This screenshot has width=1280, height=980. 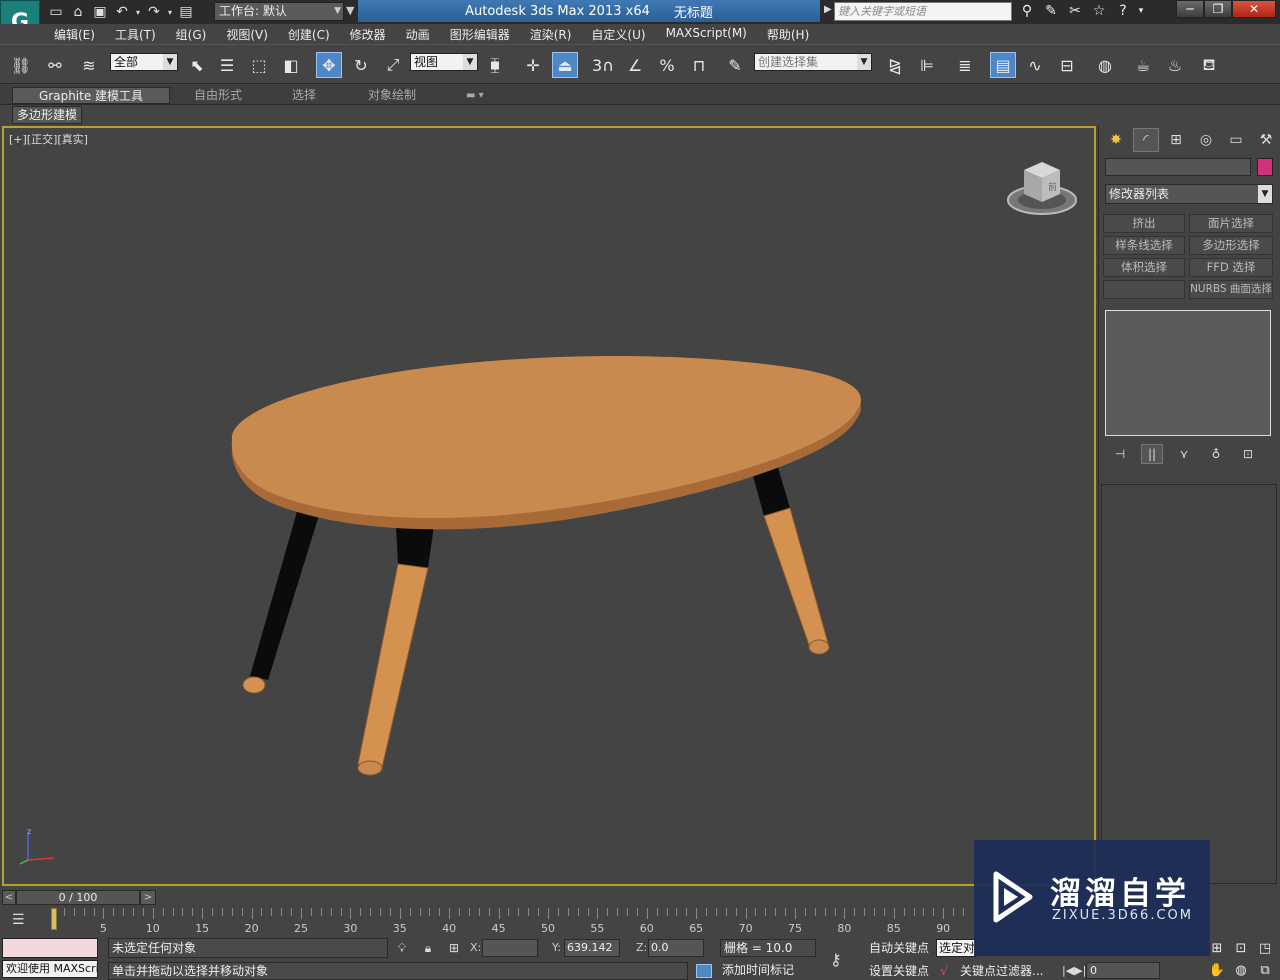 I want to click on rectangular-selection-icon: ⬚, so click(x=259, y=65).